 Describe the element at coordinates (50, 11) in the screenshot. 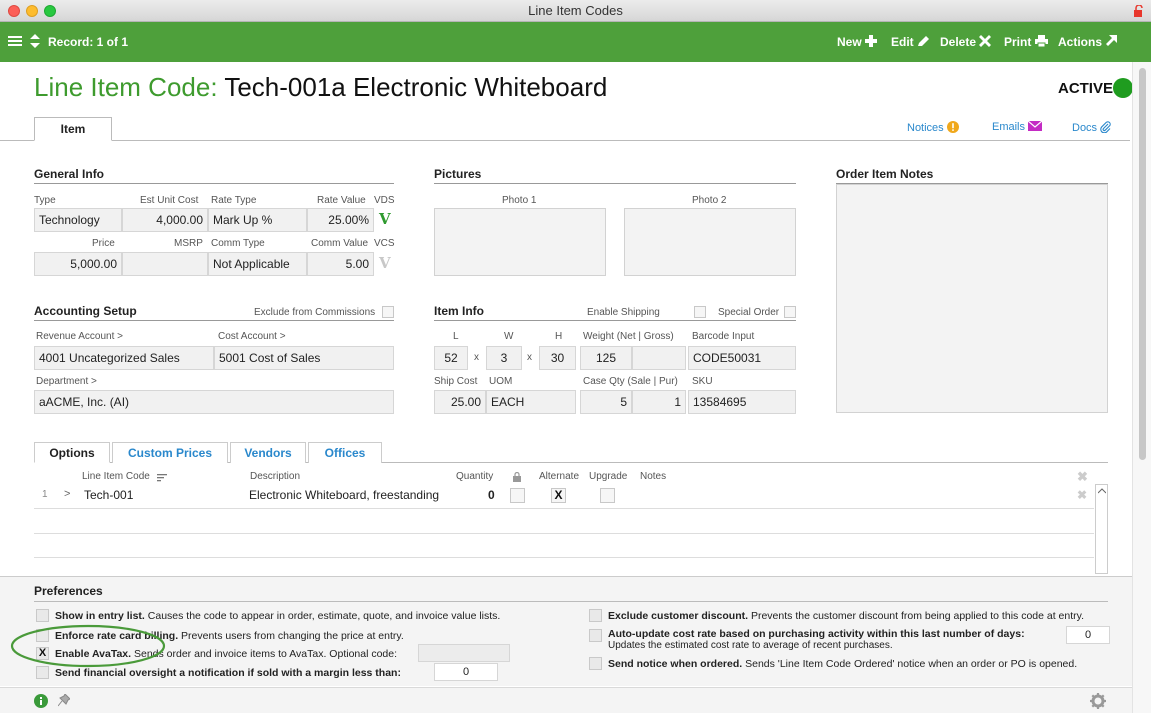

I see `zoom-window-button` at that location.